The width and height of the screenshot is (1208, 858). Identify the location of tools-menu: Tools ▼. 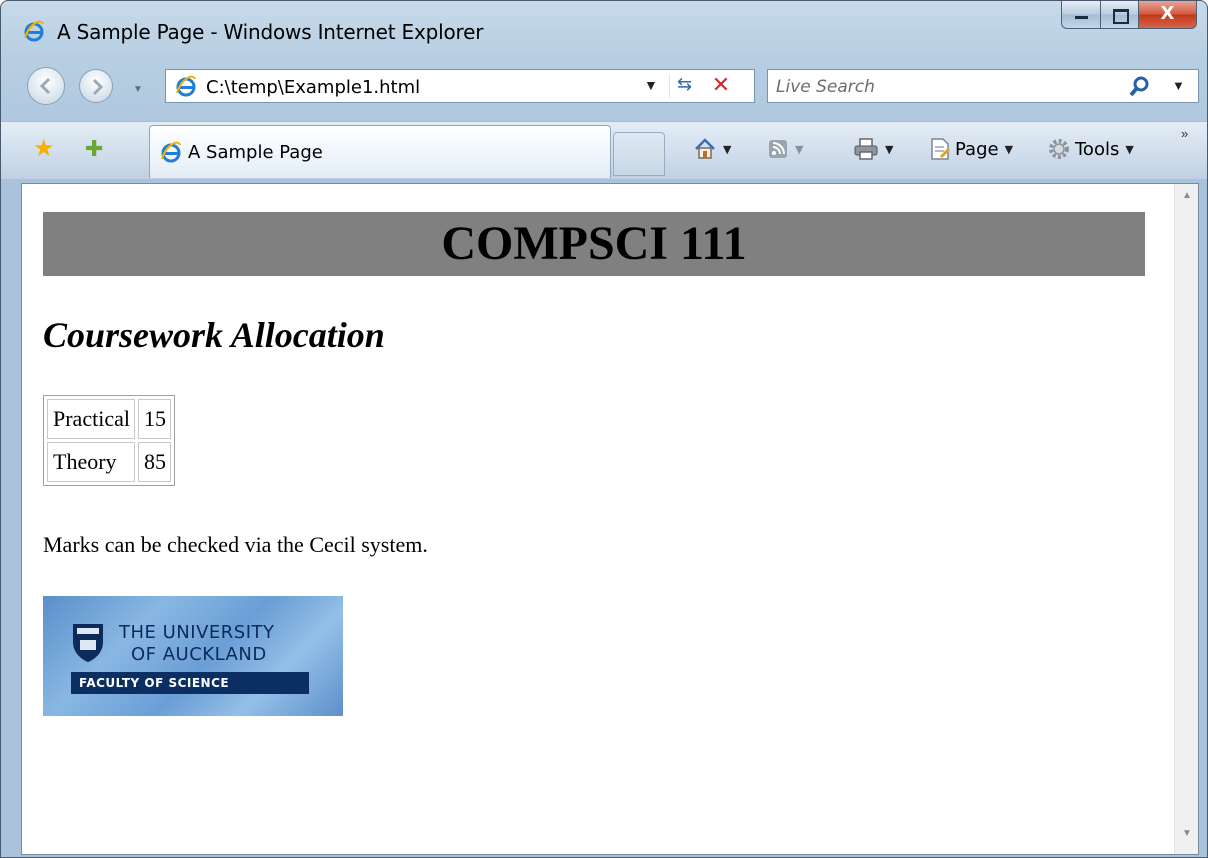
(1090, 149).